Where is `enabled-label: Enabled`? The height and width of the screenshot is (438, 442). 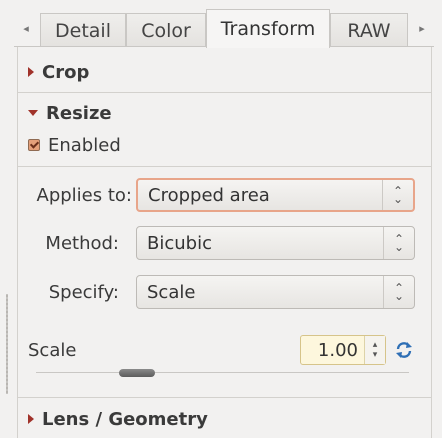 enabled-label: Enabled is located at coordinates (84, 145).